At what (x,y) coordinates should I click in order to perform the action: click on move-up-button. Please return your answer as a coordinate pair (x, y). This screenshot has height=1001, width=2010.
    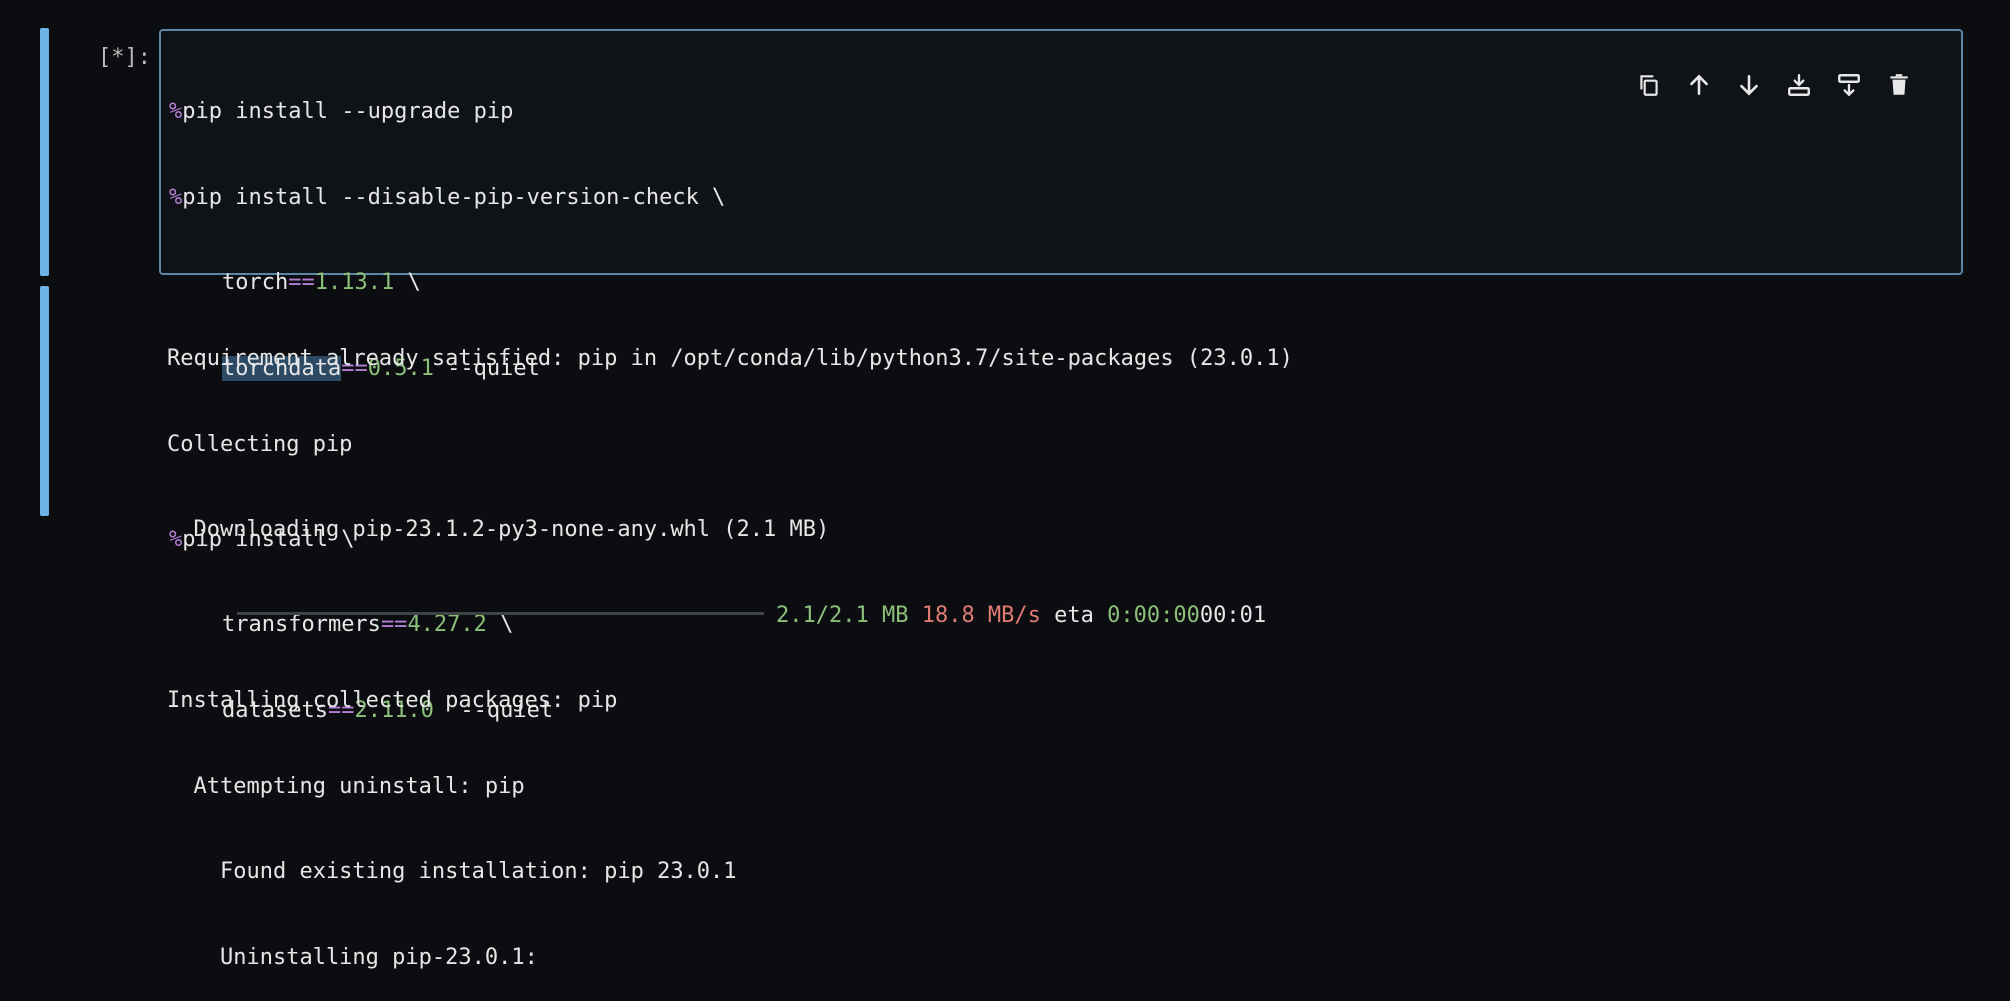
    Looking at the image, I should click on (1699, 85).